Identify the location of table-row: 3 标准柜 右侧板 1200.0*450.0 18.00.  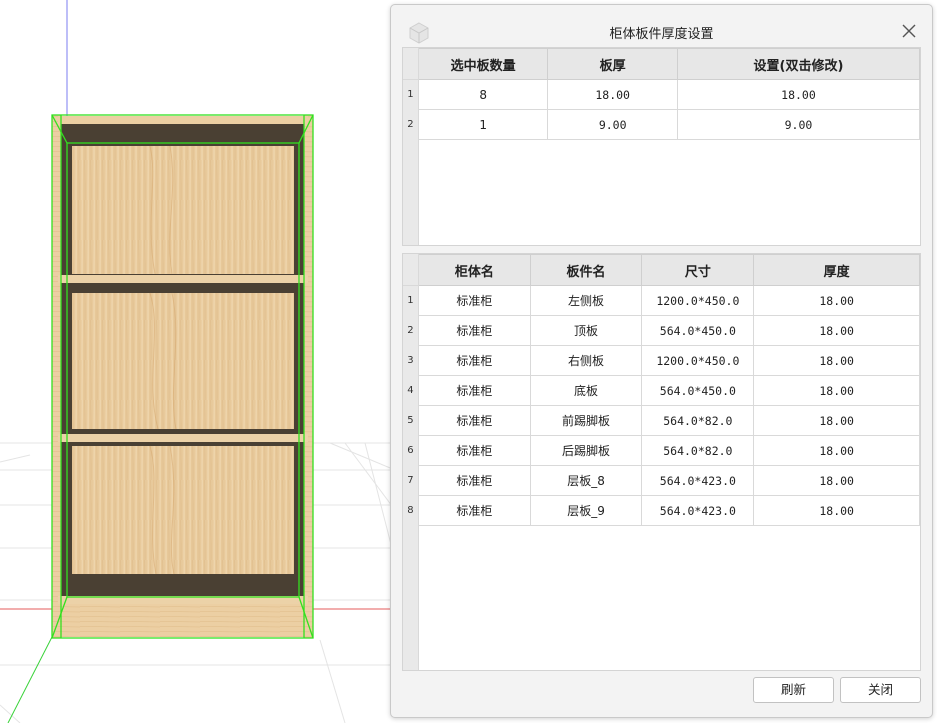
(661, 360).